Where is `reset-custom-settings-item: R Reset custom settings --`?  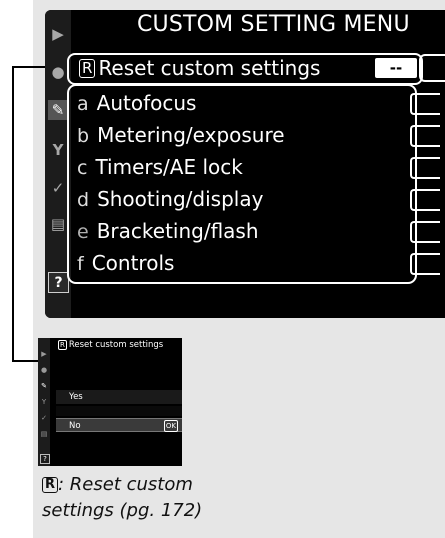
reset-custom-settings-item: R Reset custom settings -- is located at coordinates (245, 69).